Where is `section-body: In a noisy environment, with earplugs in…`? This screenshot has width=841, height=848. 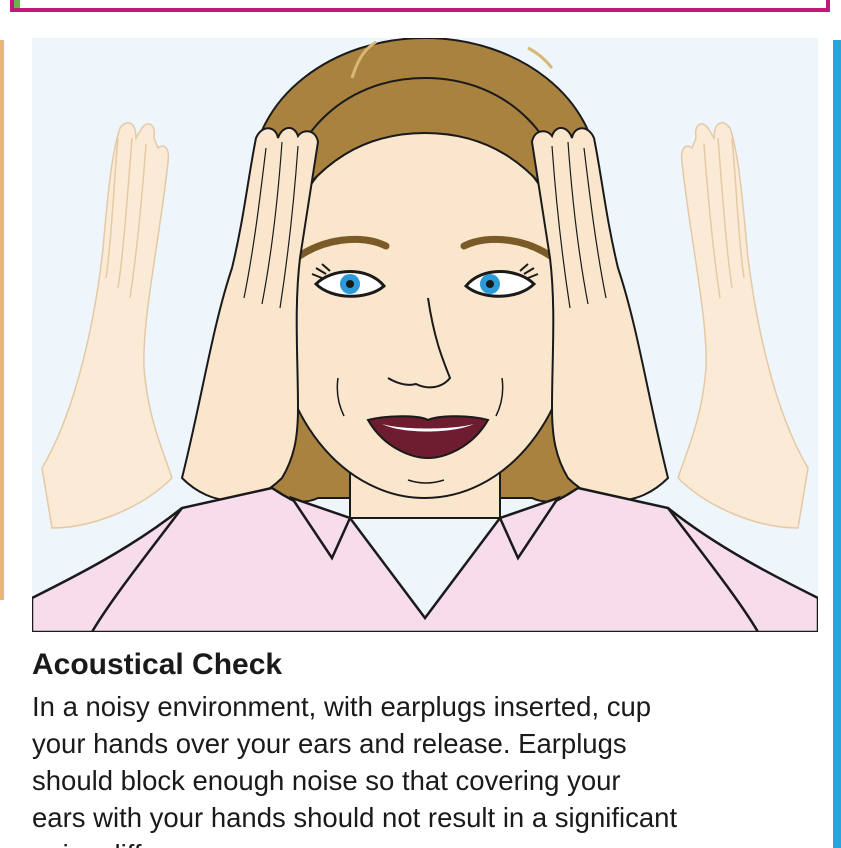
section-body: In a noisy environment, with earplugs in… is located at coordinates (355, 769).